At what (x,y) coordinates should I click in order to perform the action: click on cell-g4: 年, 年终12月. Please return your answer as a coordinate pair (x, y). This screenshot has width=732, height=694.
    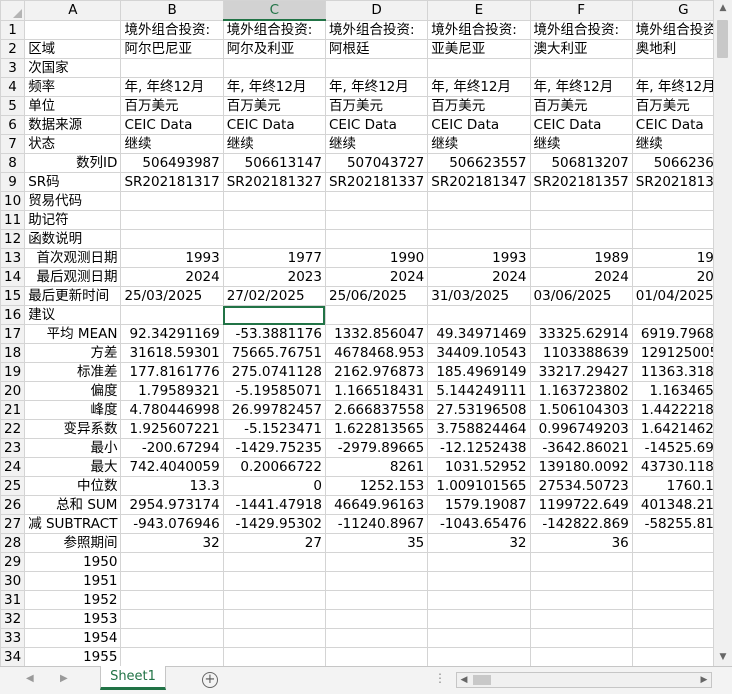
    Looking at the image, I should click on (672, 87).